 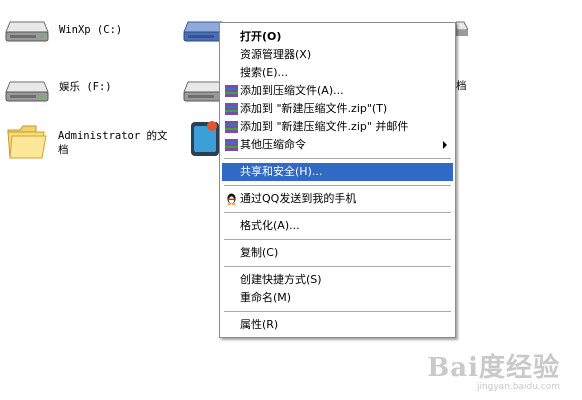 What do you see at coordinates (231, 199) in the screenshot?
I see `qq-penguin-icon` at bounding box center [231, 199].